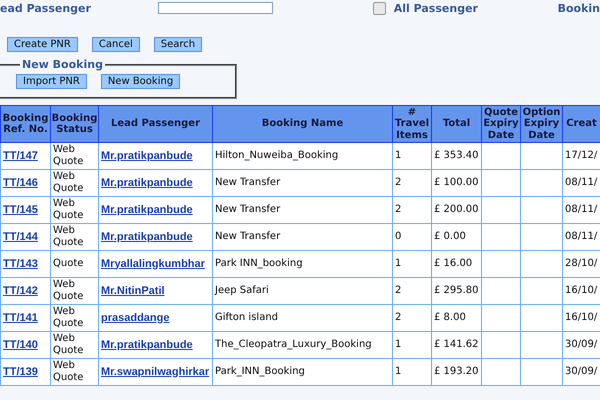 This screenshot has height=400, width=600. What do you see at coordinates (457, 372) in the screenshot?
I see `table-cell: £ 193.20` at bounding box center [457, 372].